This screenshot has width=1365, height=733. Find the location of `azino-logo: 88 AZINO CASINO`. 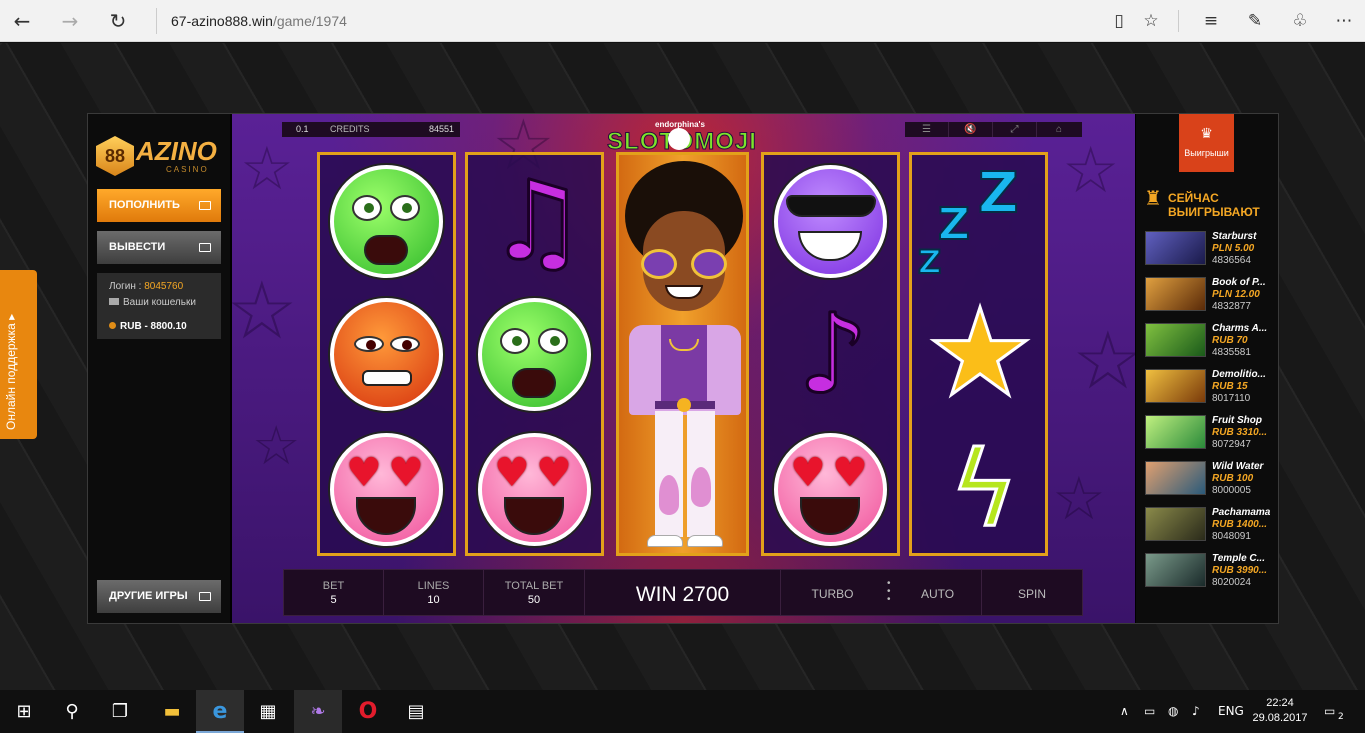

azino-logo: 88 AZINO CASINO is located at coordinates (159, 157).